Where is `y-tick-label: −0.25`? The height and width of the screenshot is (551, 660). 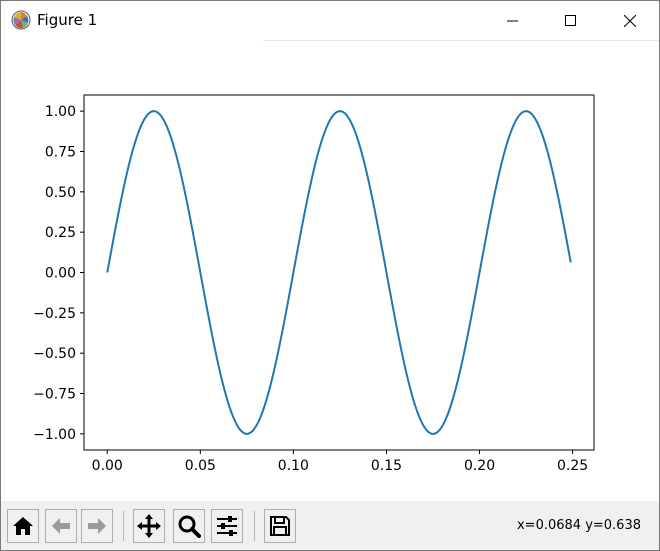 y-tick-label: −0.25 is located at coordinates (54, 314).